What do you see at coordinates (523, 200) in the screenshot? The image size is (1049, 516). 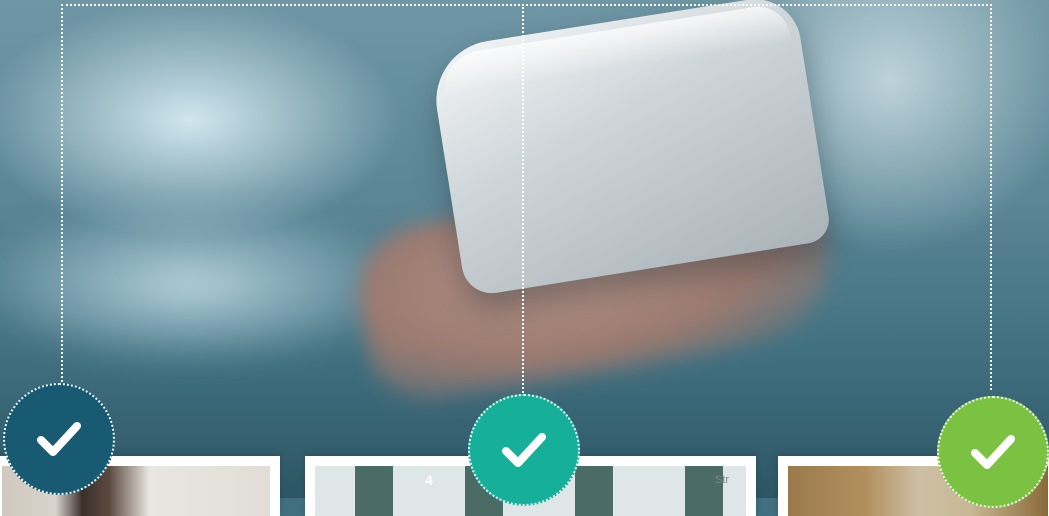 I see `dotted-connector-middle` at bounding box center [523, 200].